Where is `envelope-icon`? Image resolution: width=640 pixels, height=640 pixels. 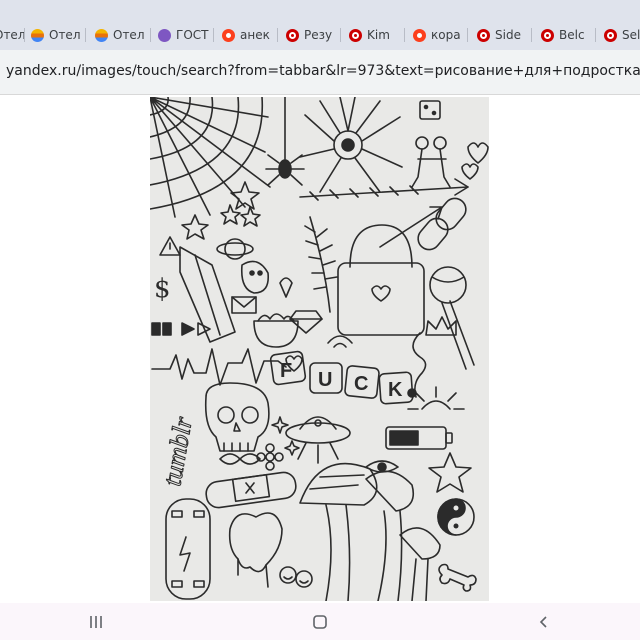
envelope-icon is located at coordinates (244, 305).